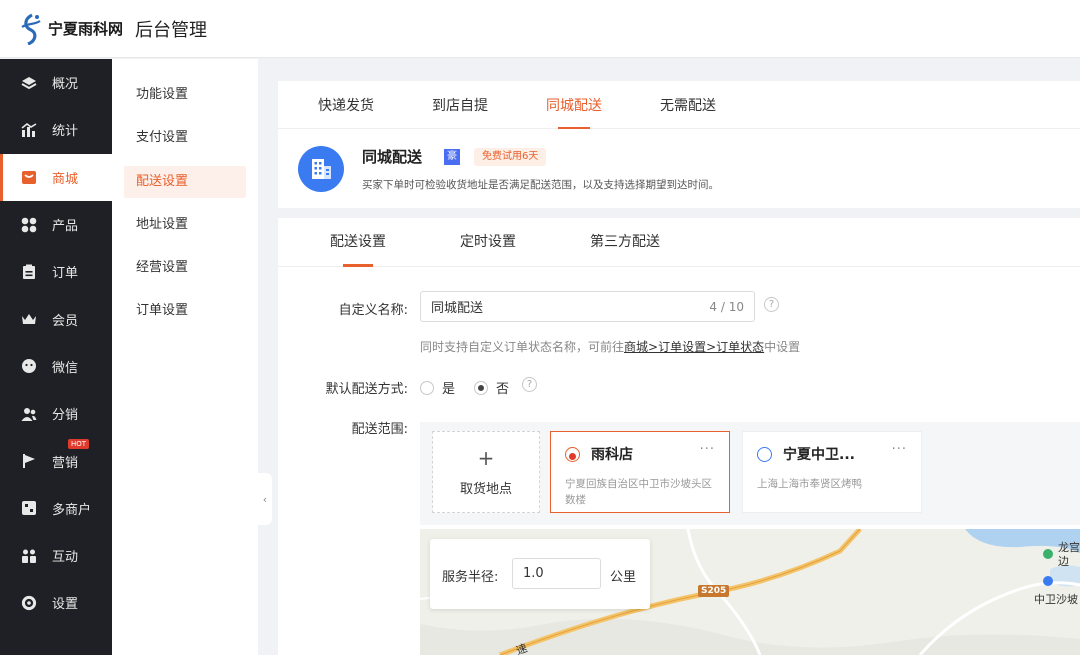  I want to click on sidebar-item-label: 设置, so click(65, 605).